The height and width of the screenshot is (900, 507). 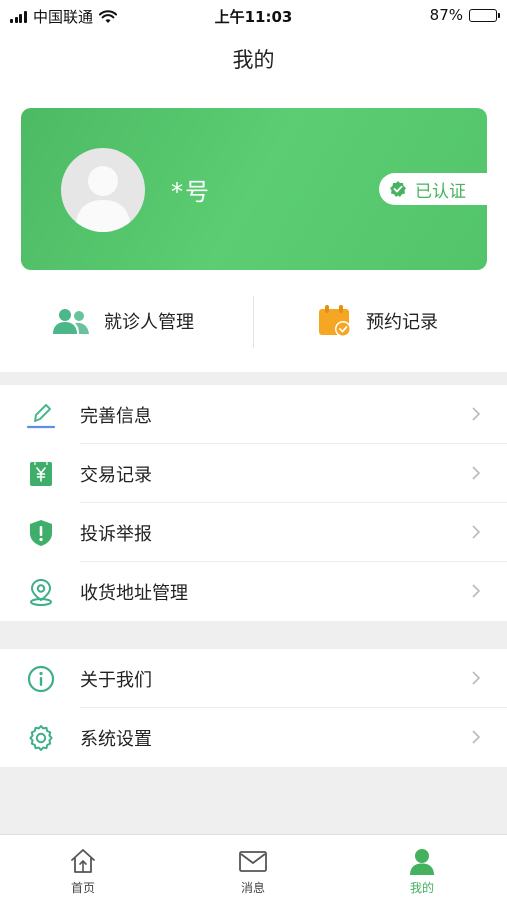 I want to click on patients-icon, so click(x=71, y=321).